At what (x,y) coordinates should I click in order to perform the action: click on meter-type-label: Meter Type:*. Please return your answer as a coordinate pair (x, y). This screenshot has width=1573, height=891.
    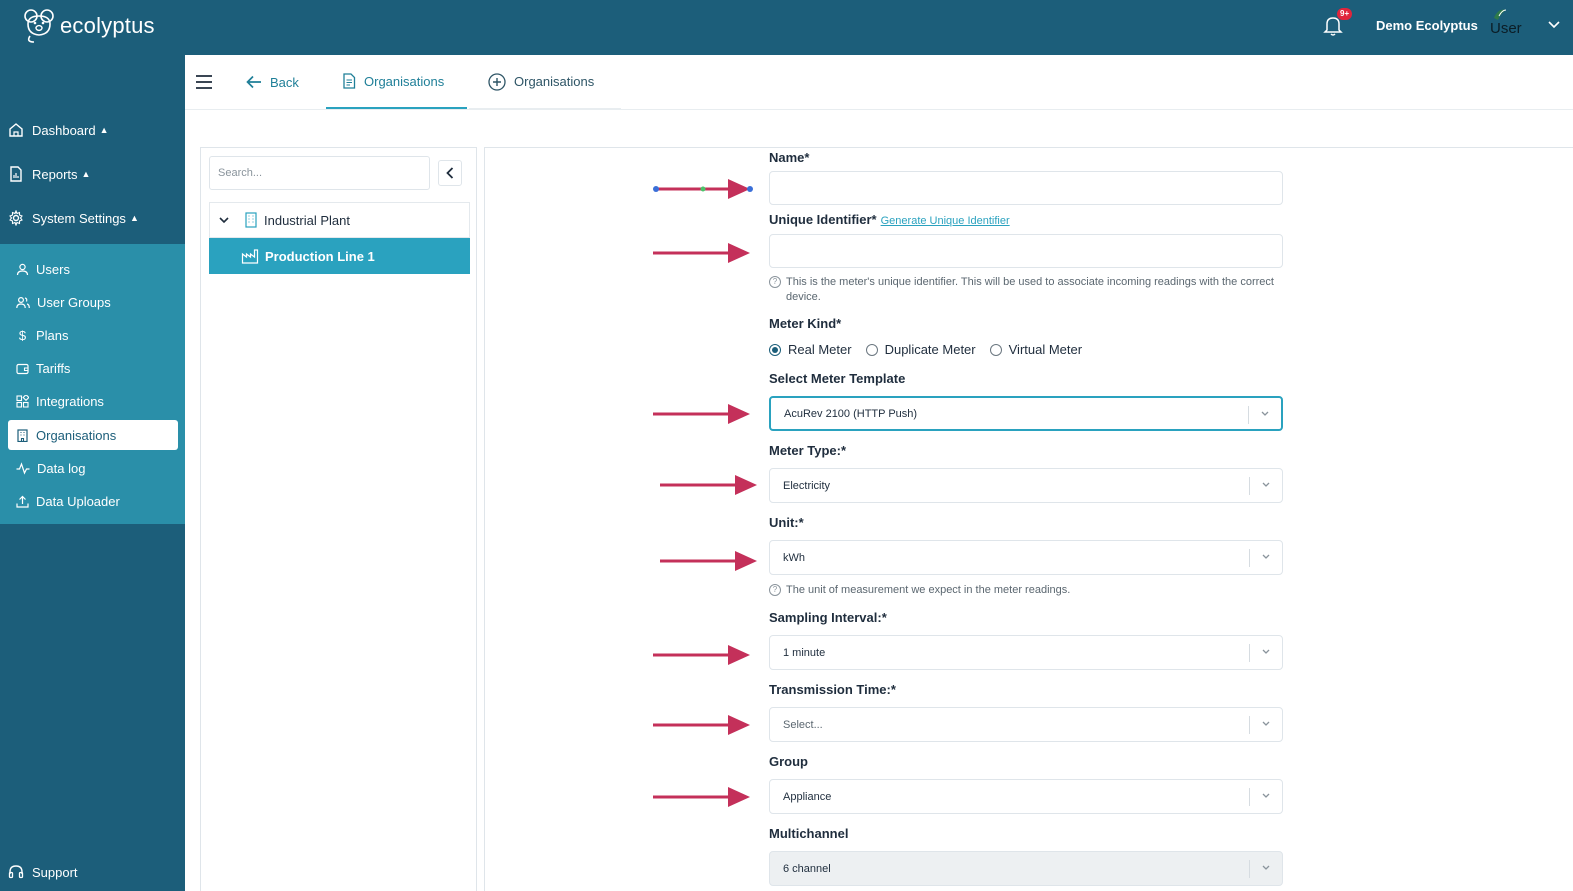
    Looking at the image, I should click on (808, 450).